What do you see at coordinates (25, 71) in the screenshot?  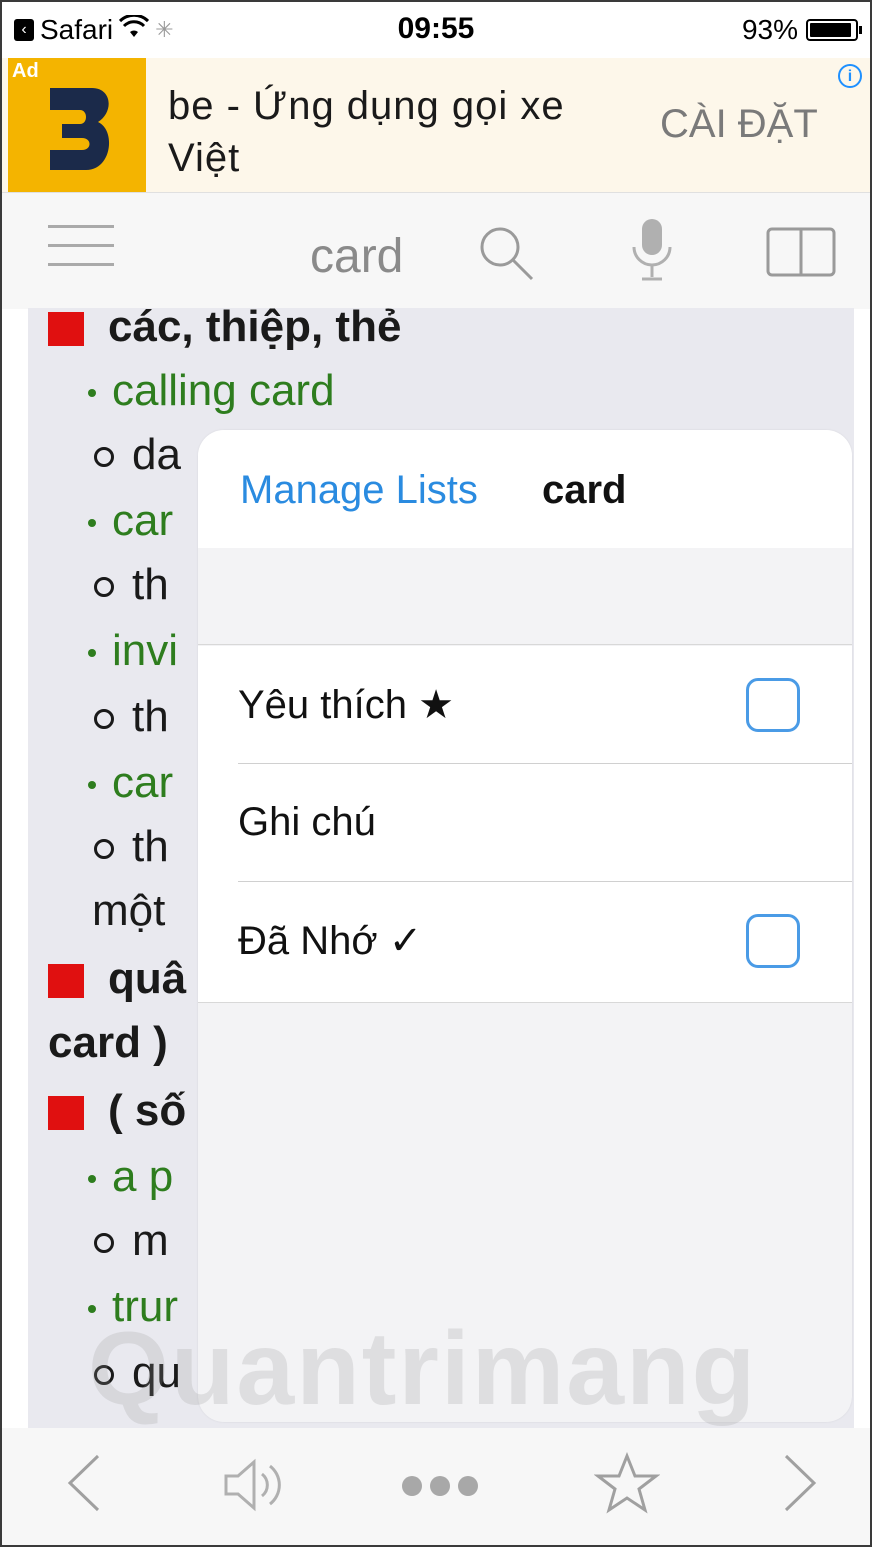 I see `ad-badge: Ad` at bounding box center [25, 71].